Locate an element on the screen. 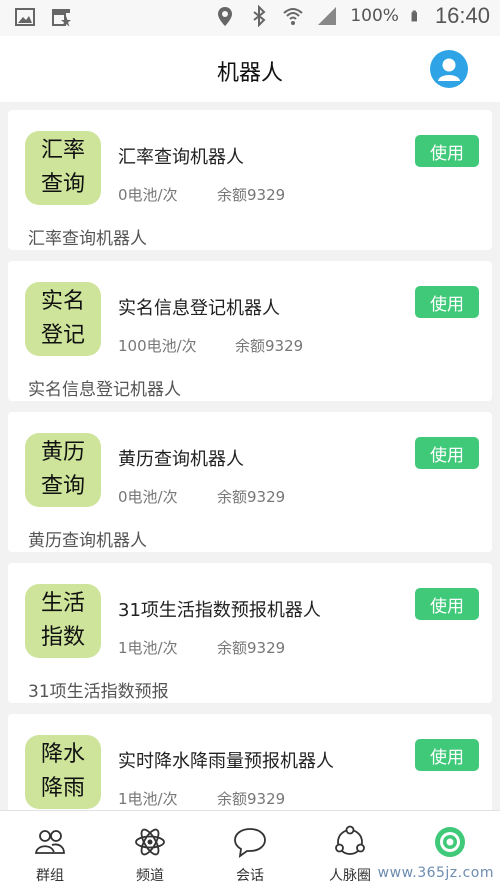 The width and height of the screenshot is (500, 889). user-icon is located at coordinates (449, 69).